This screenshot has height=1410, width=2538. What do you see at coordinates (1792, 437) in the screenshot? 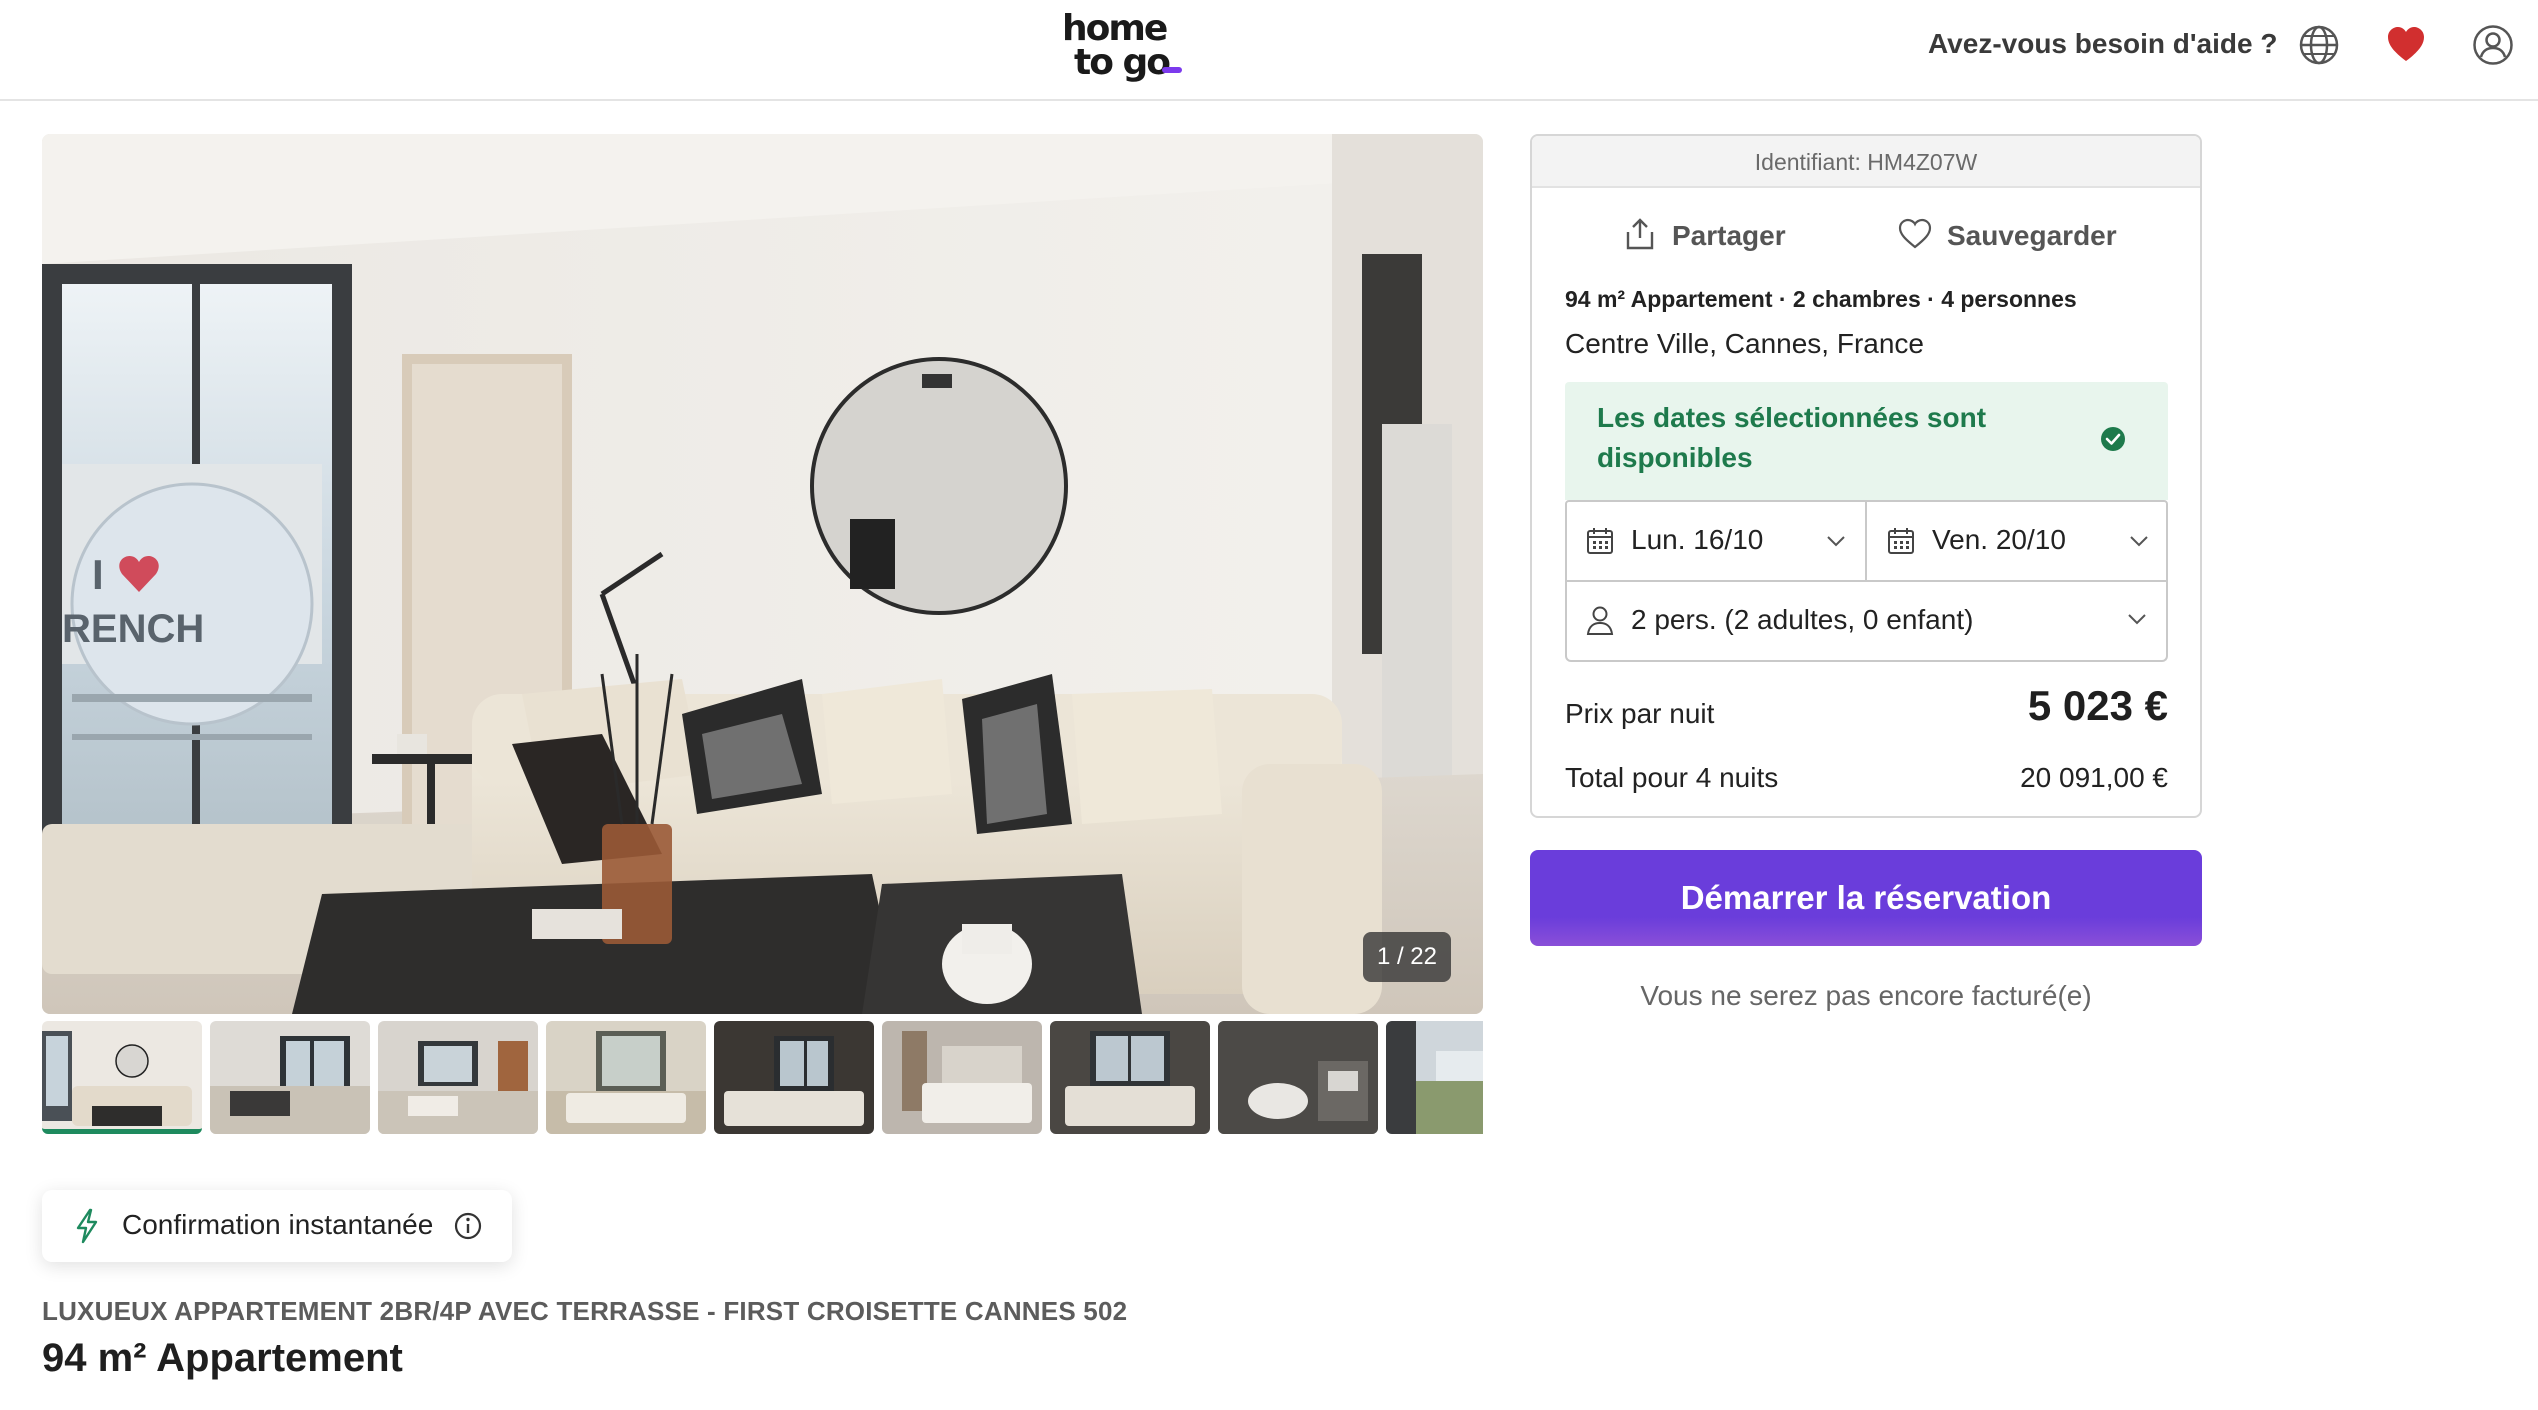
I see `availability-text: Les dates sélectionnées sont disponibles` at bounding box center [1792, 437].